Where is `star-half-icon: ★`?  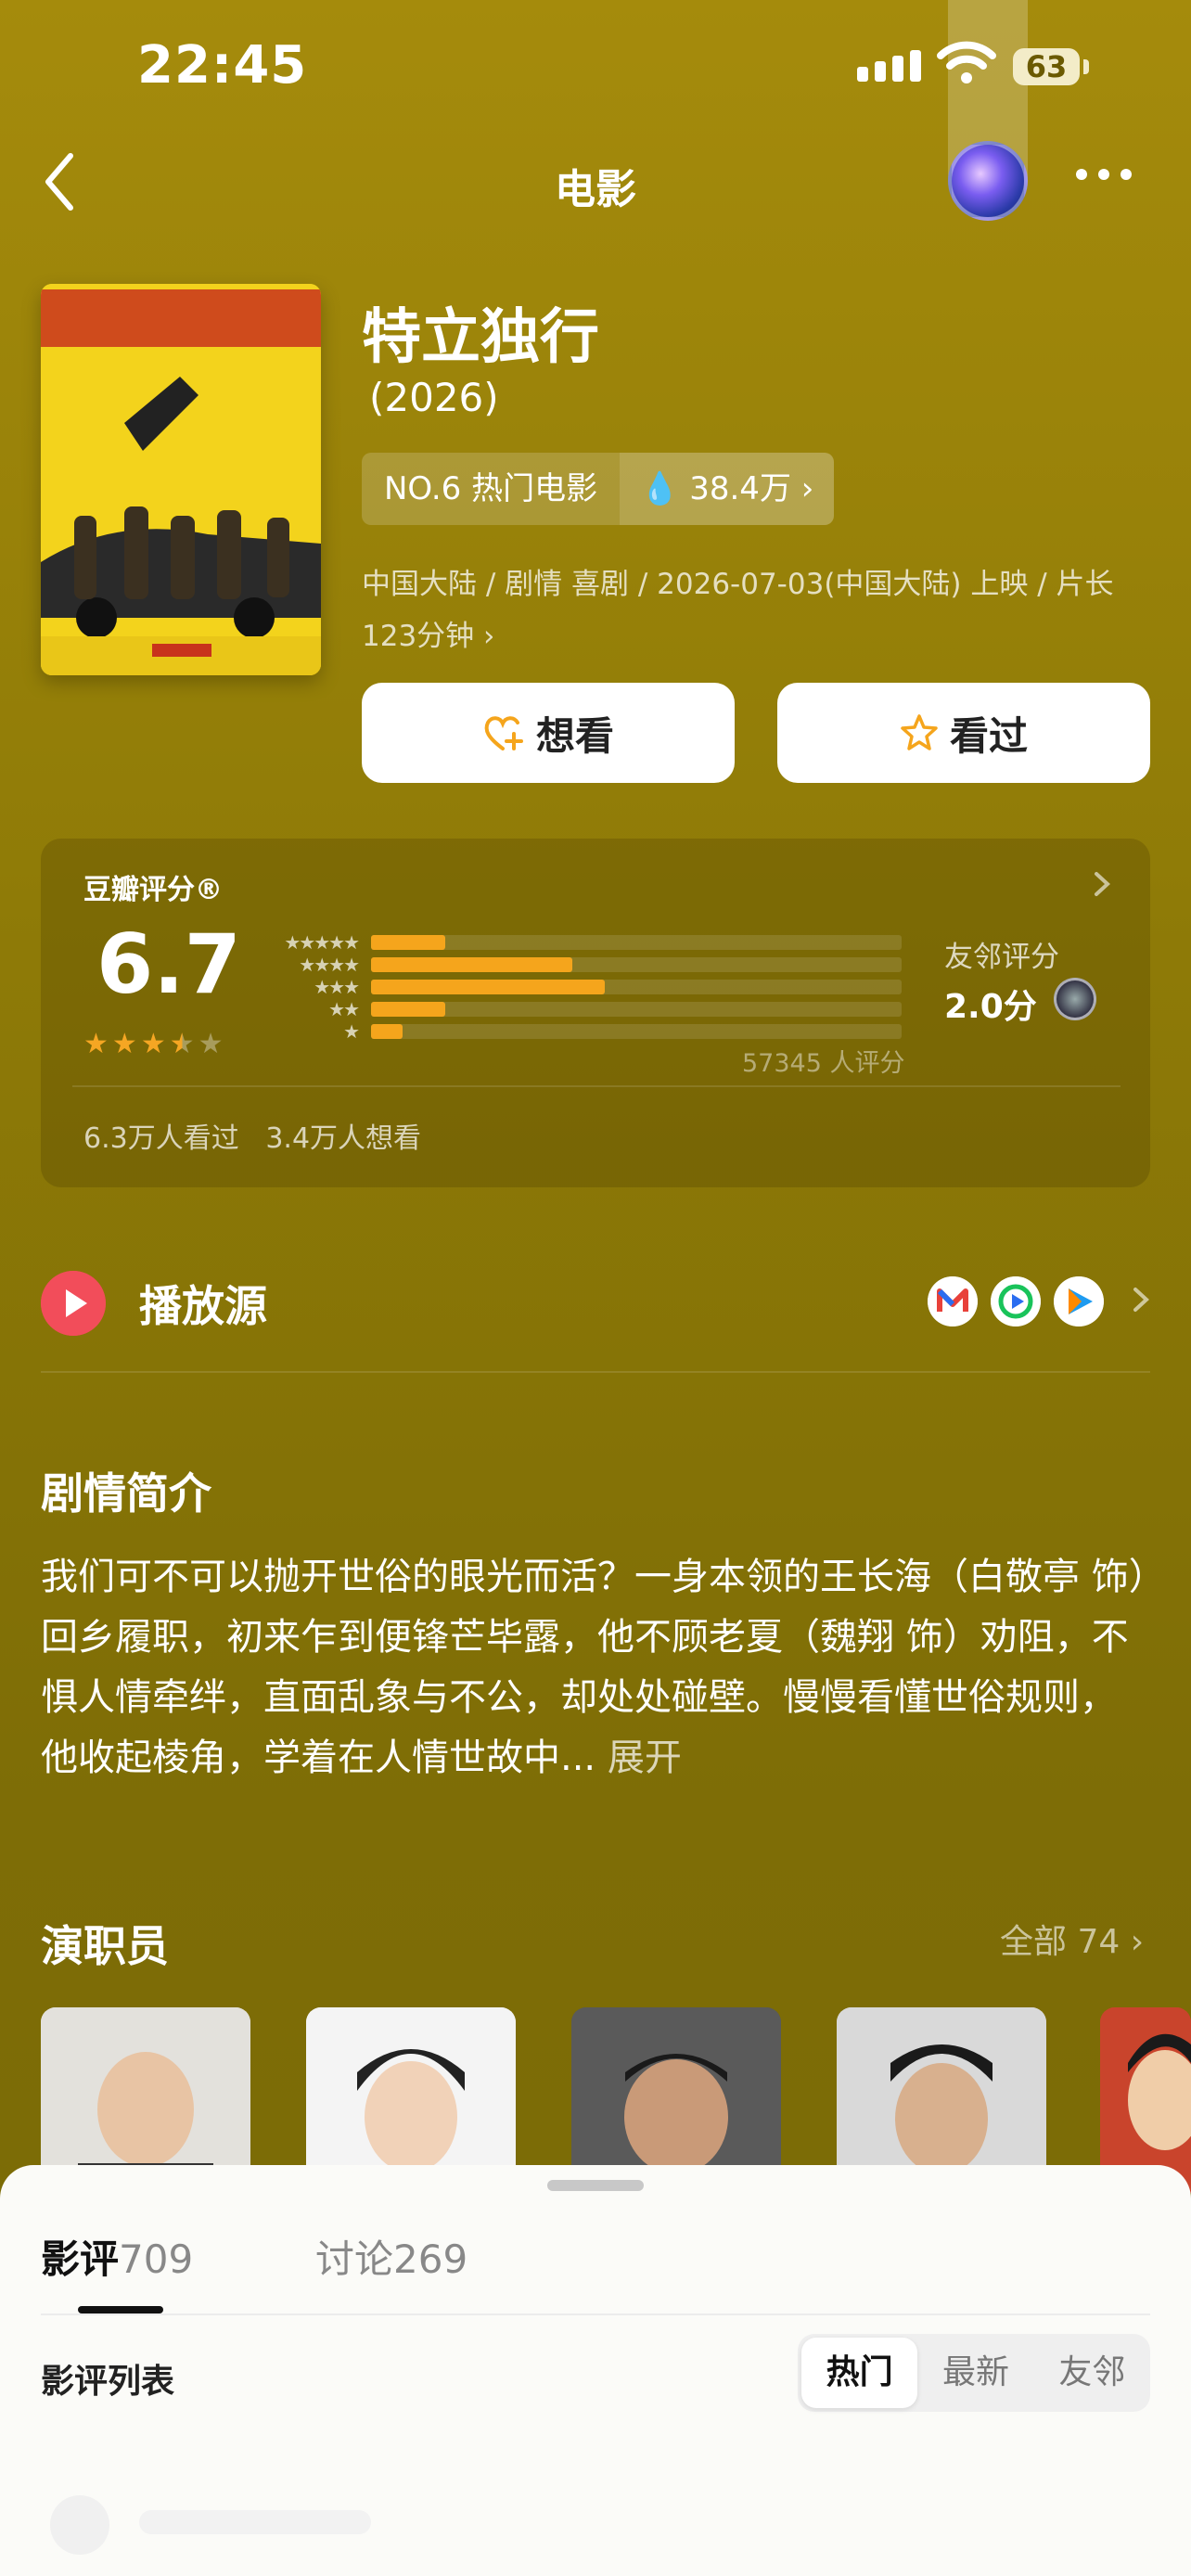
star-half-icon: ★ is located at coordinates (182, 1044).